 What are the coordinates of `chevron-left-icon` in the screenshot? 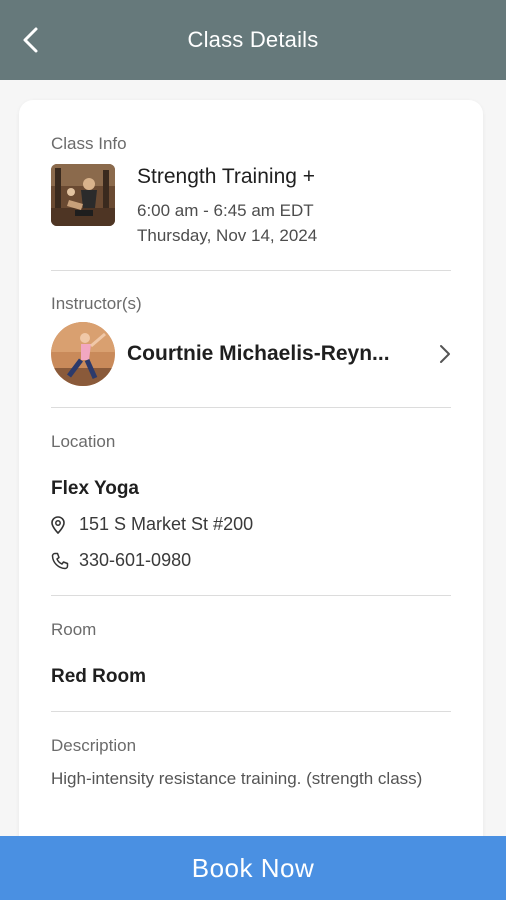 It's located at (30, 40).